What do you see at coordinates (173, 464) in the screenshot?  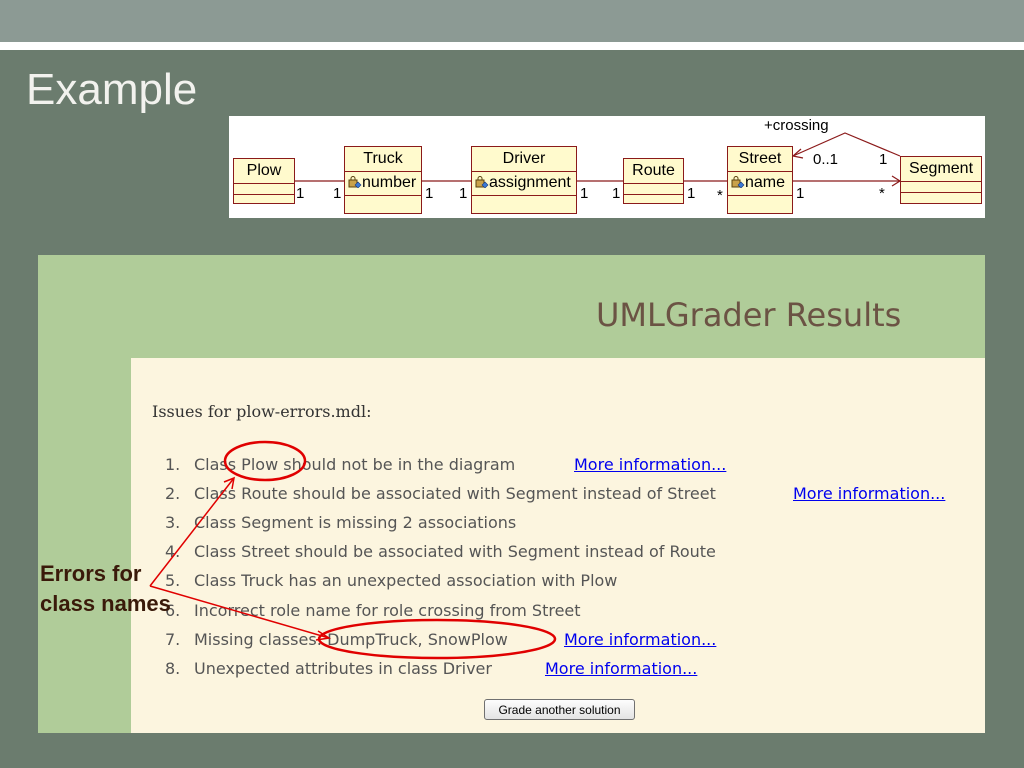 I see `issue-number: 1.` at bounding box center [173, 464].